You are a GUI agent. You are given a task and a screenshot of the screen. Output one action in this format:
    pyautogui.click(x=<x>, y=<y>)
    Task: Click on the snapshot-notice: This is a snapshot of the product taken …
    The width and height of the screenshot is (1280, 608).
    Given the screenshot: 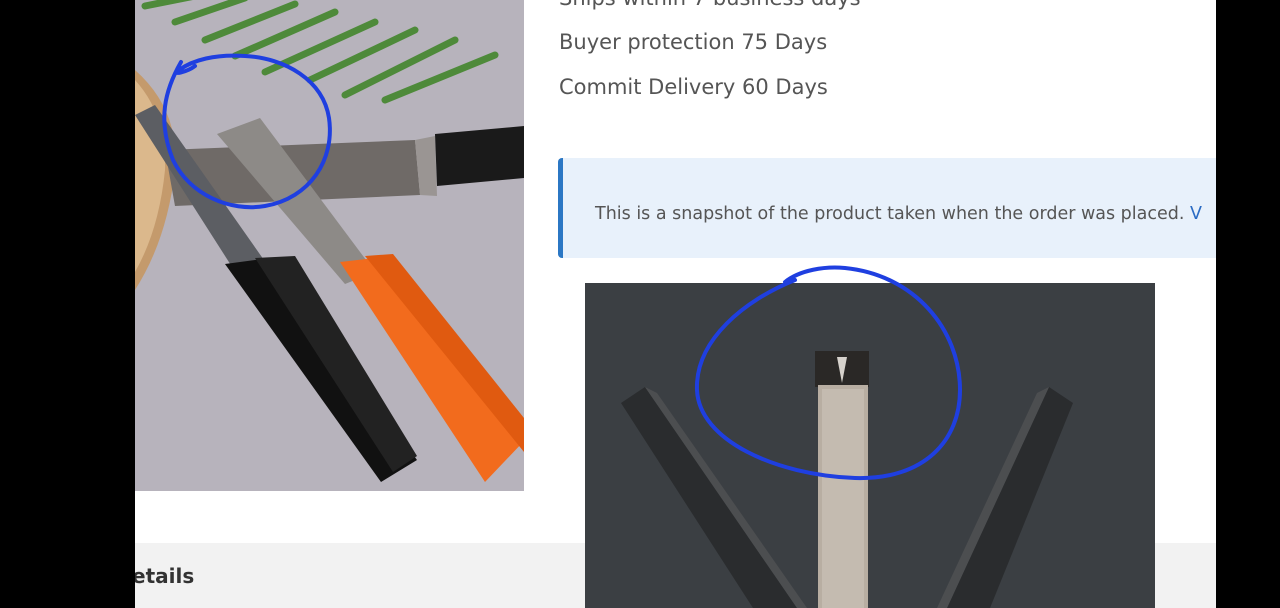 What is the action you would take?
    pyautogui.click(x=887, y=208)
    